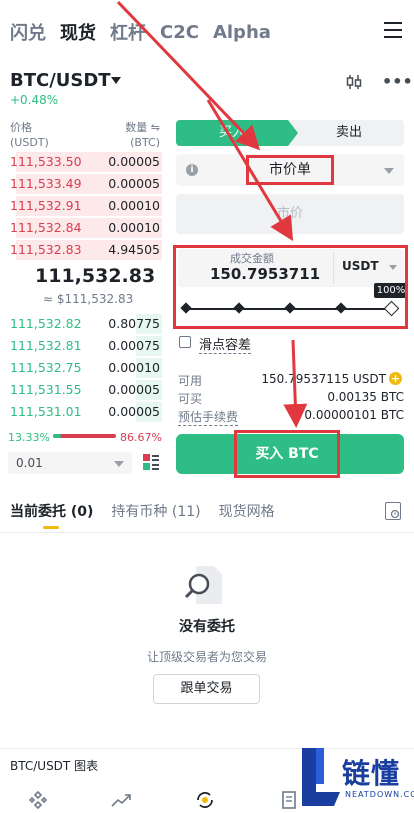 The height and width of the screenshot is (813, 414). Describe the element at coordinates (116, 80) in the screenshot. I see `pair-caret-icon` at that location.